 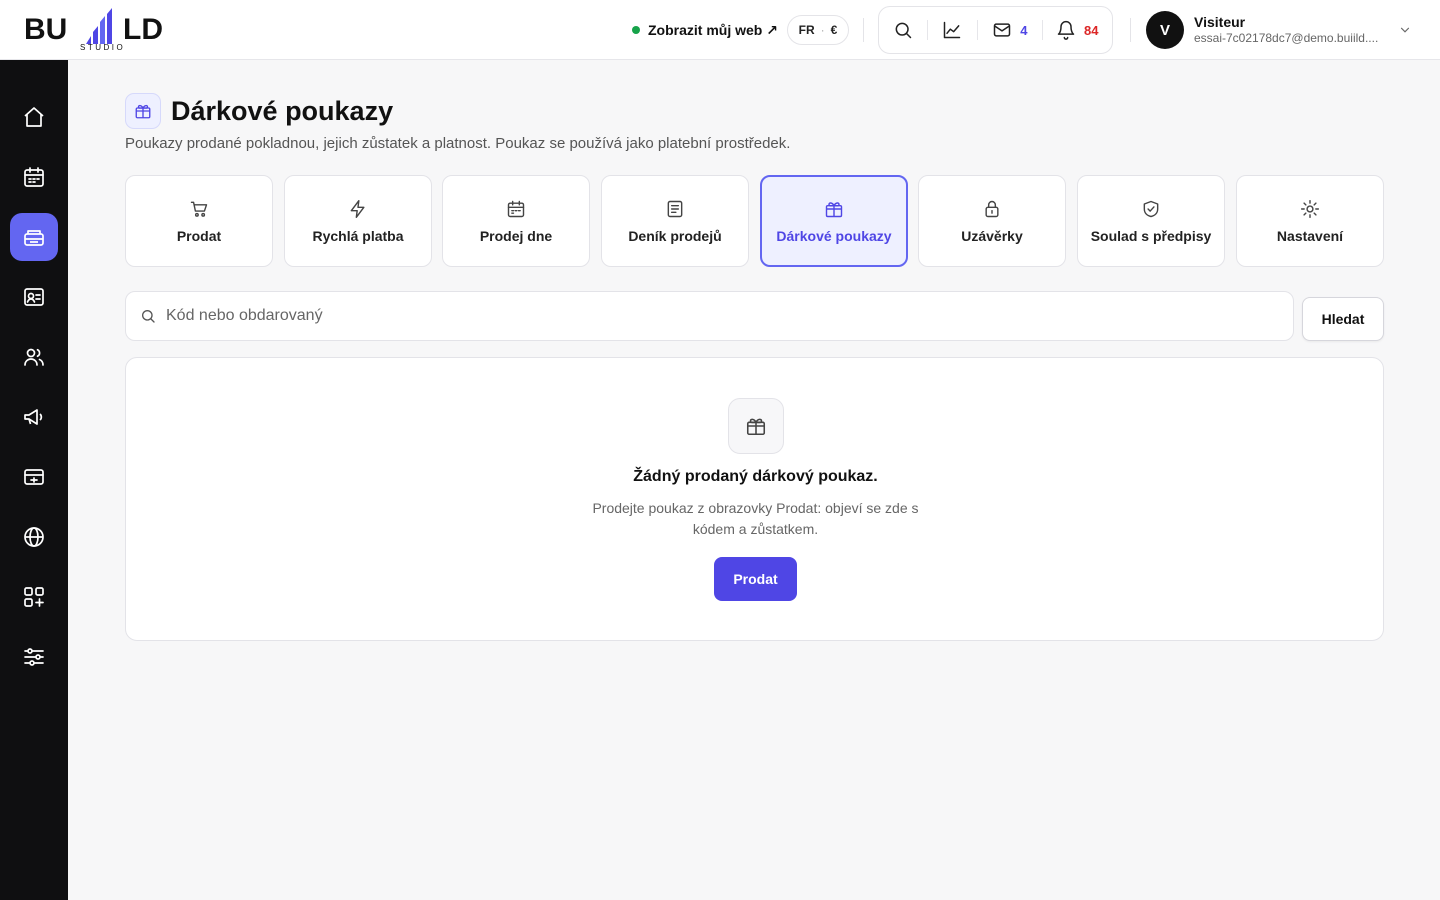 What do you see at coordinates (992, 235) in the screenshot?
I see `tab-label: Uzávěrky` at bounding box center [992, 235].